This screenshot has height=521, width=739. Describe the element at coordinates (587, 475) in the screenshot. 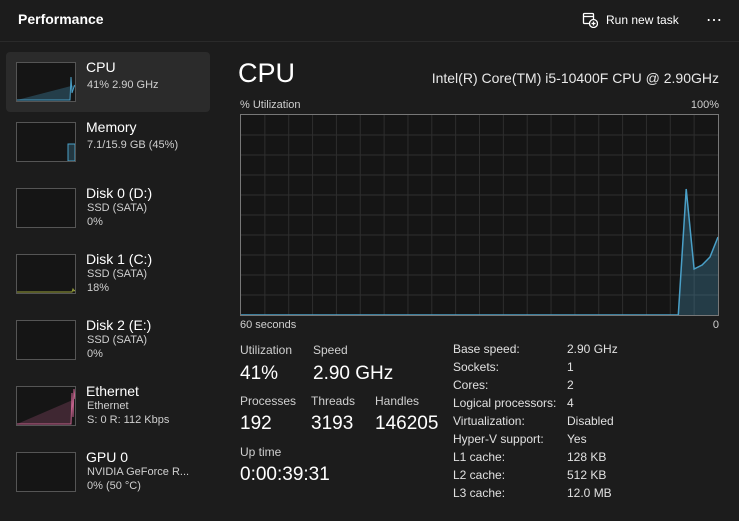

I see `spec-value: 512 KB` at that location.